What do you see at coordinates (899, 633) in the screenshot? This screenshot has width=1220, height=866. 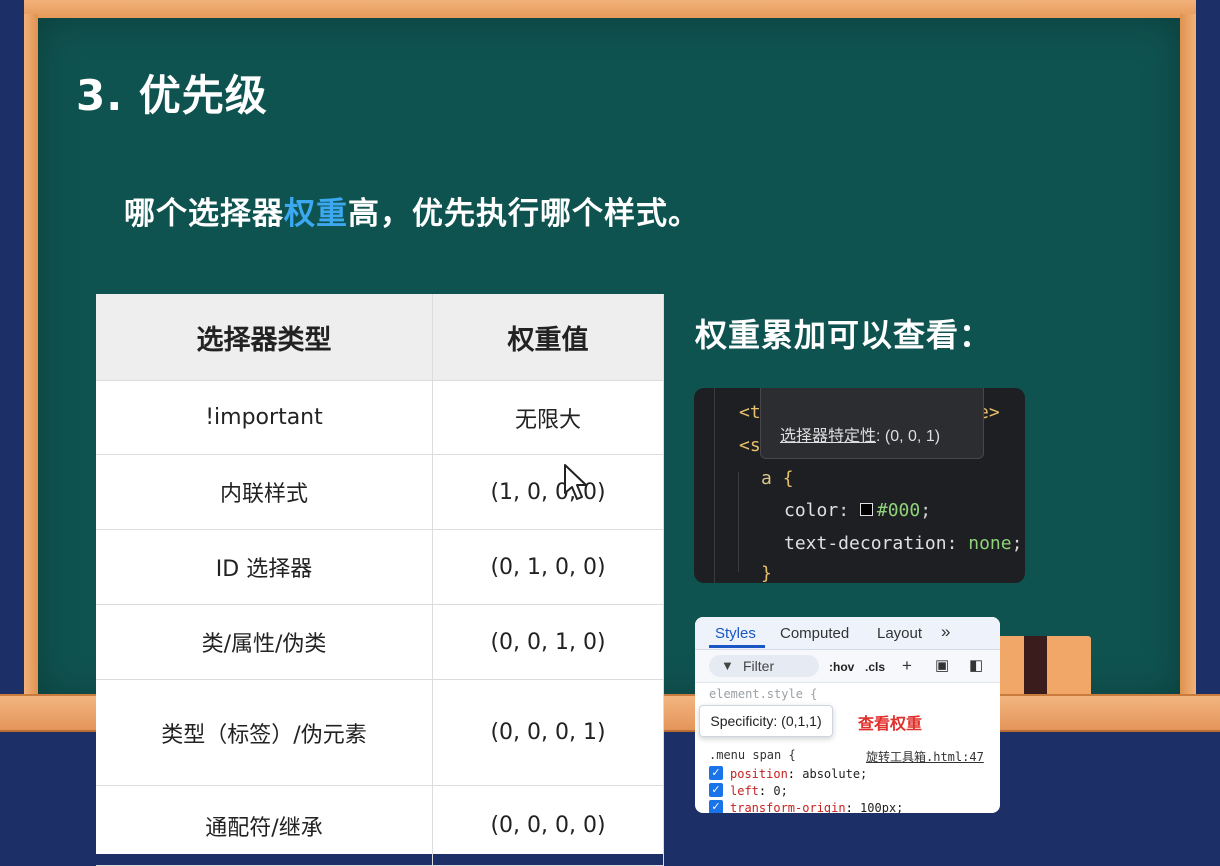 I see `tab-layout: Layout` at bounding box center [899, 633].